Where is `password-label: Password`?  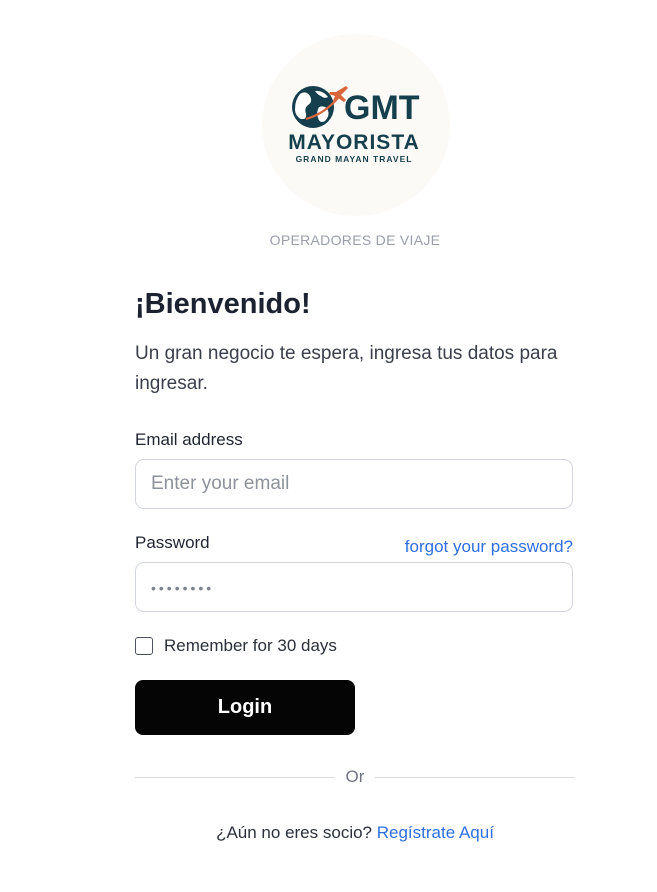 password-label: Password is located at coordinates (172, 542).